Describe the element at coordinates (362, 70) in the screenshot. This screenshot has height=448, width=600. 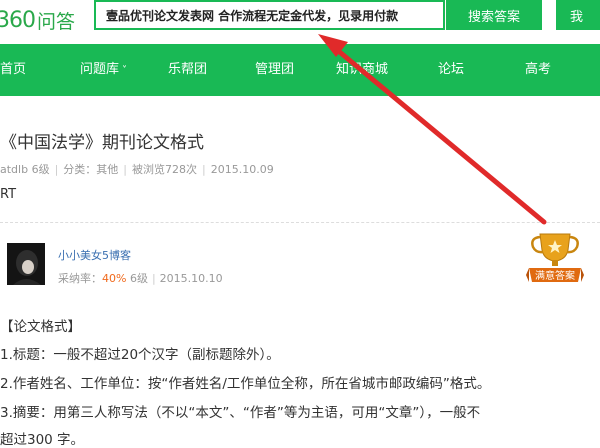
I see `nav-item-knowledge-mall: 知识商城` at that location.